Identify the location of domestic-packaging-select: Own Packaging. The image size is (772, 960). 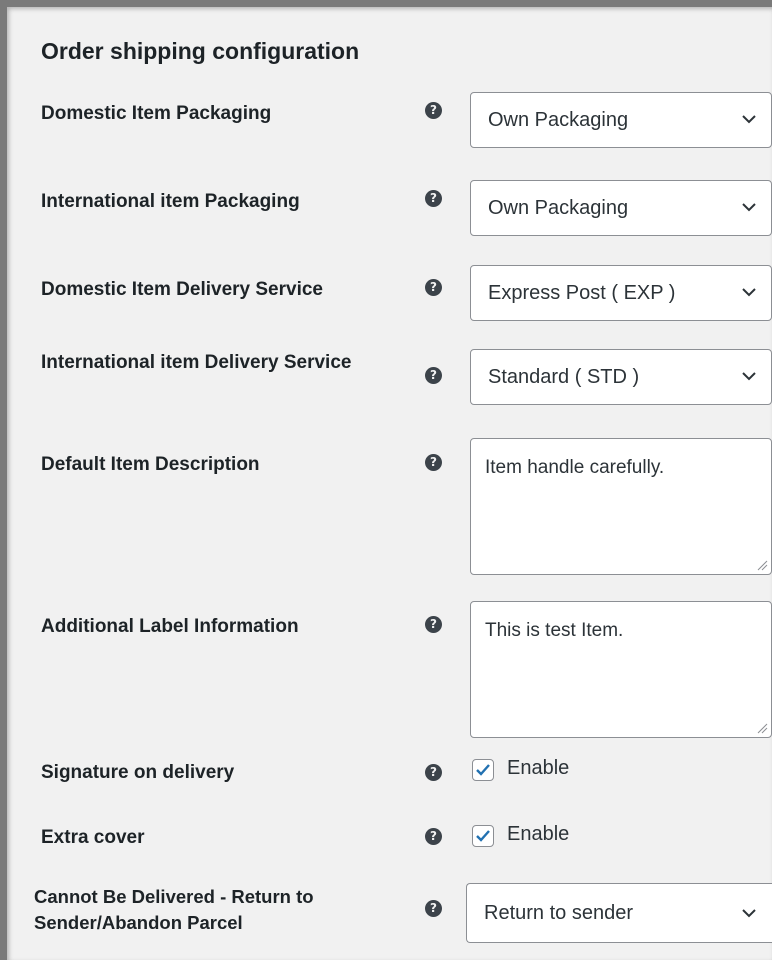
(621, 120).